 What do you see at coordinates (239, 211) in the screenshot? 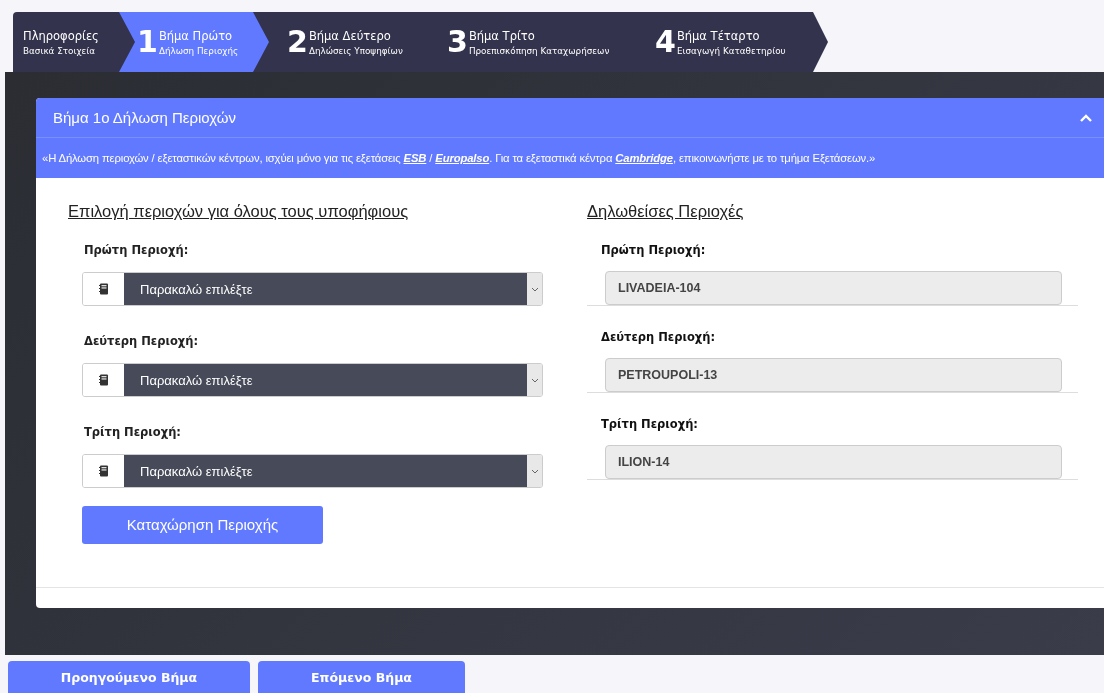
I see `section-heading: Επιλογή περιοχών για όλους τους υποφήφιους` at bounding box center [239, 211].